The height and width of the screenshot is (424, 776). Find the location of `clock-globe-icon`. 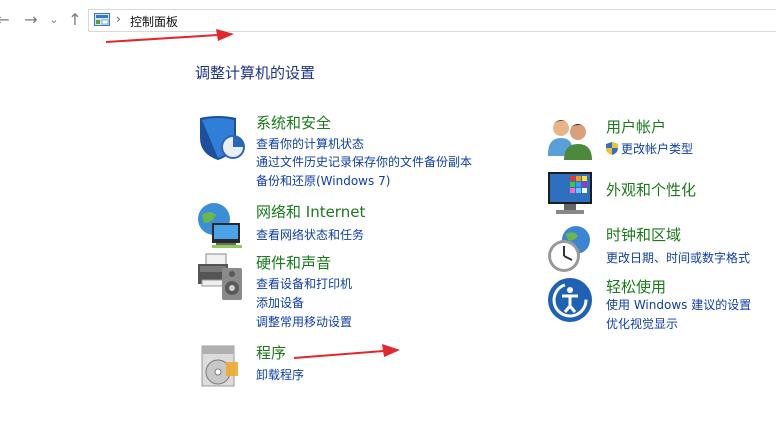

clock-globe-icon is located at coordinates (571, 249).